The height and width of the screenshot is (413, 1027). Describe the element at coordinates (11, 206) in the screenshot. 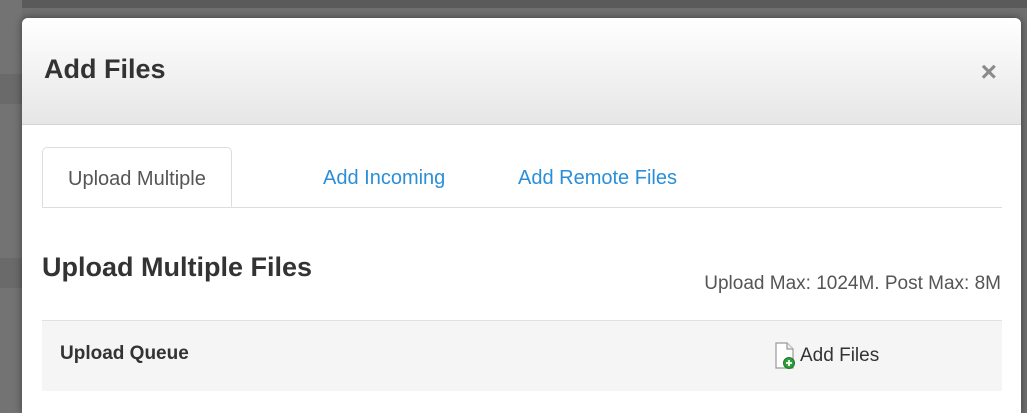

I see `page-backdrop` at that location.